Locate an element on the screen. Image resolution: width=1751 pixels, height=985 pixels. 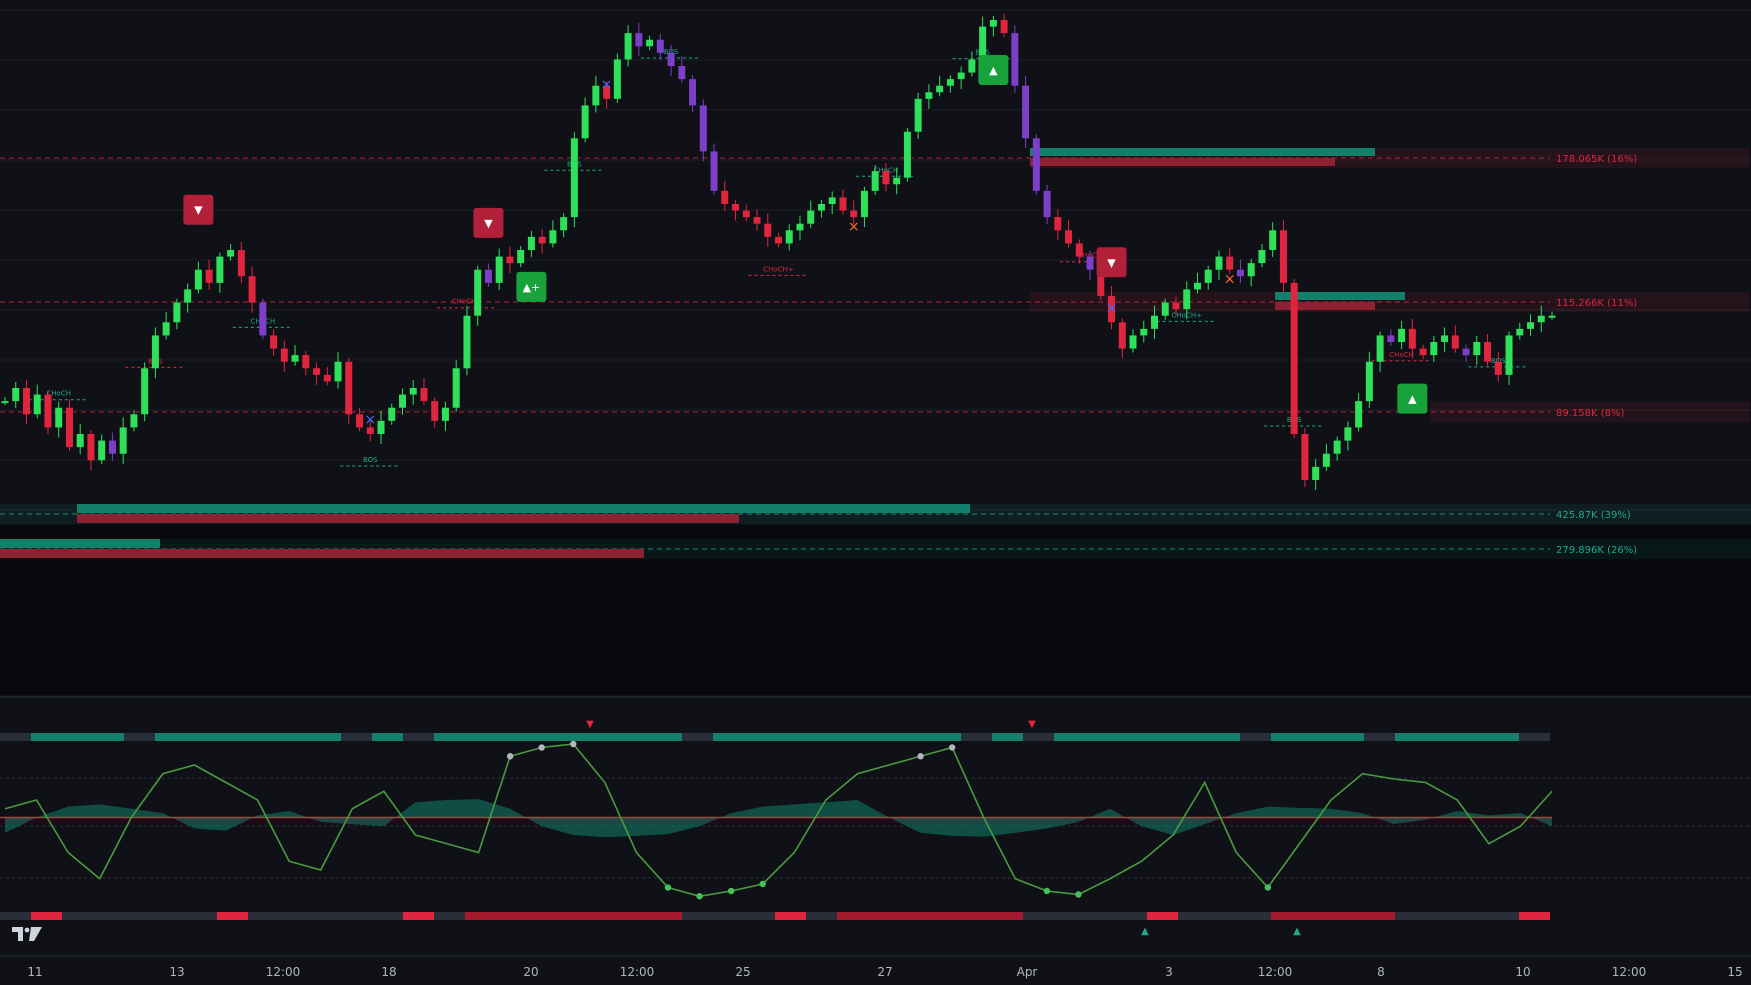
x-tick-label: 3 is located at coordinates (1169, 972).